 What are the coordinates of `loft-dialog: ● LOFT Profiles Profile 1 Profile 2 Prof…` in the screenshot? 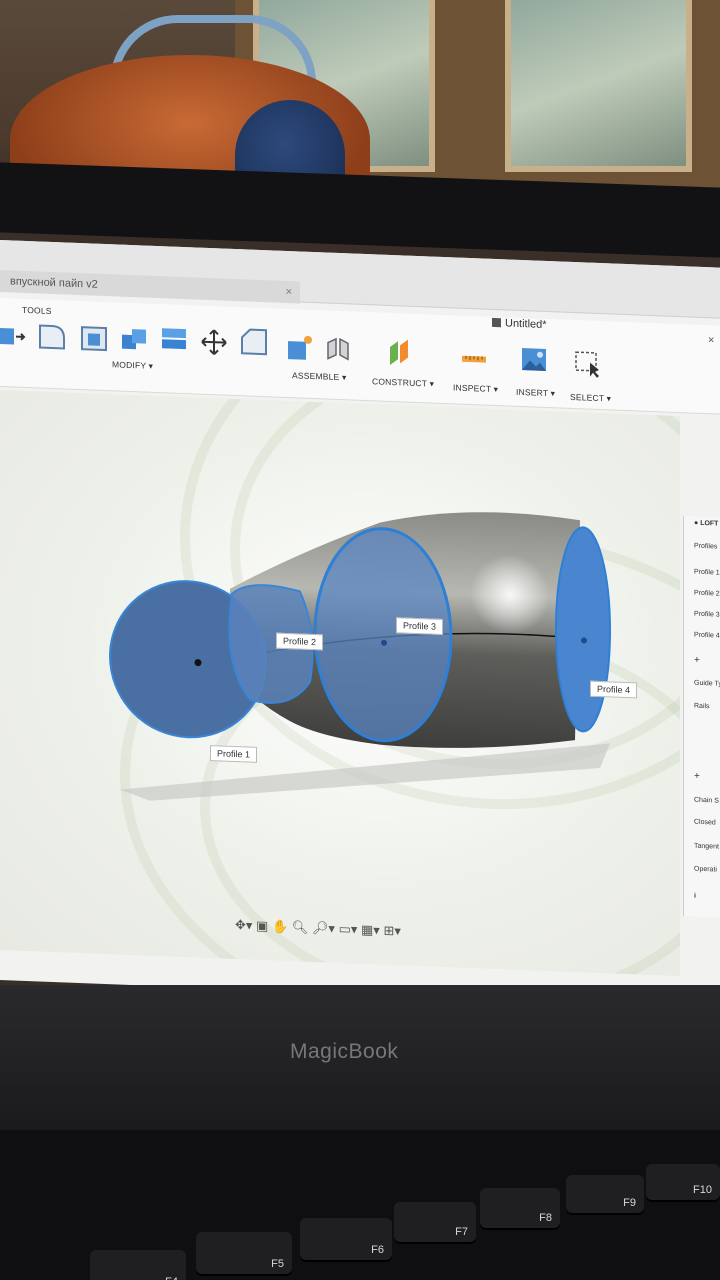 It's located at (701, 717).